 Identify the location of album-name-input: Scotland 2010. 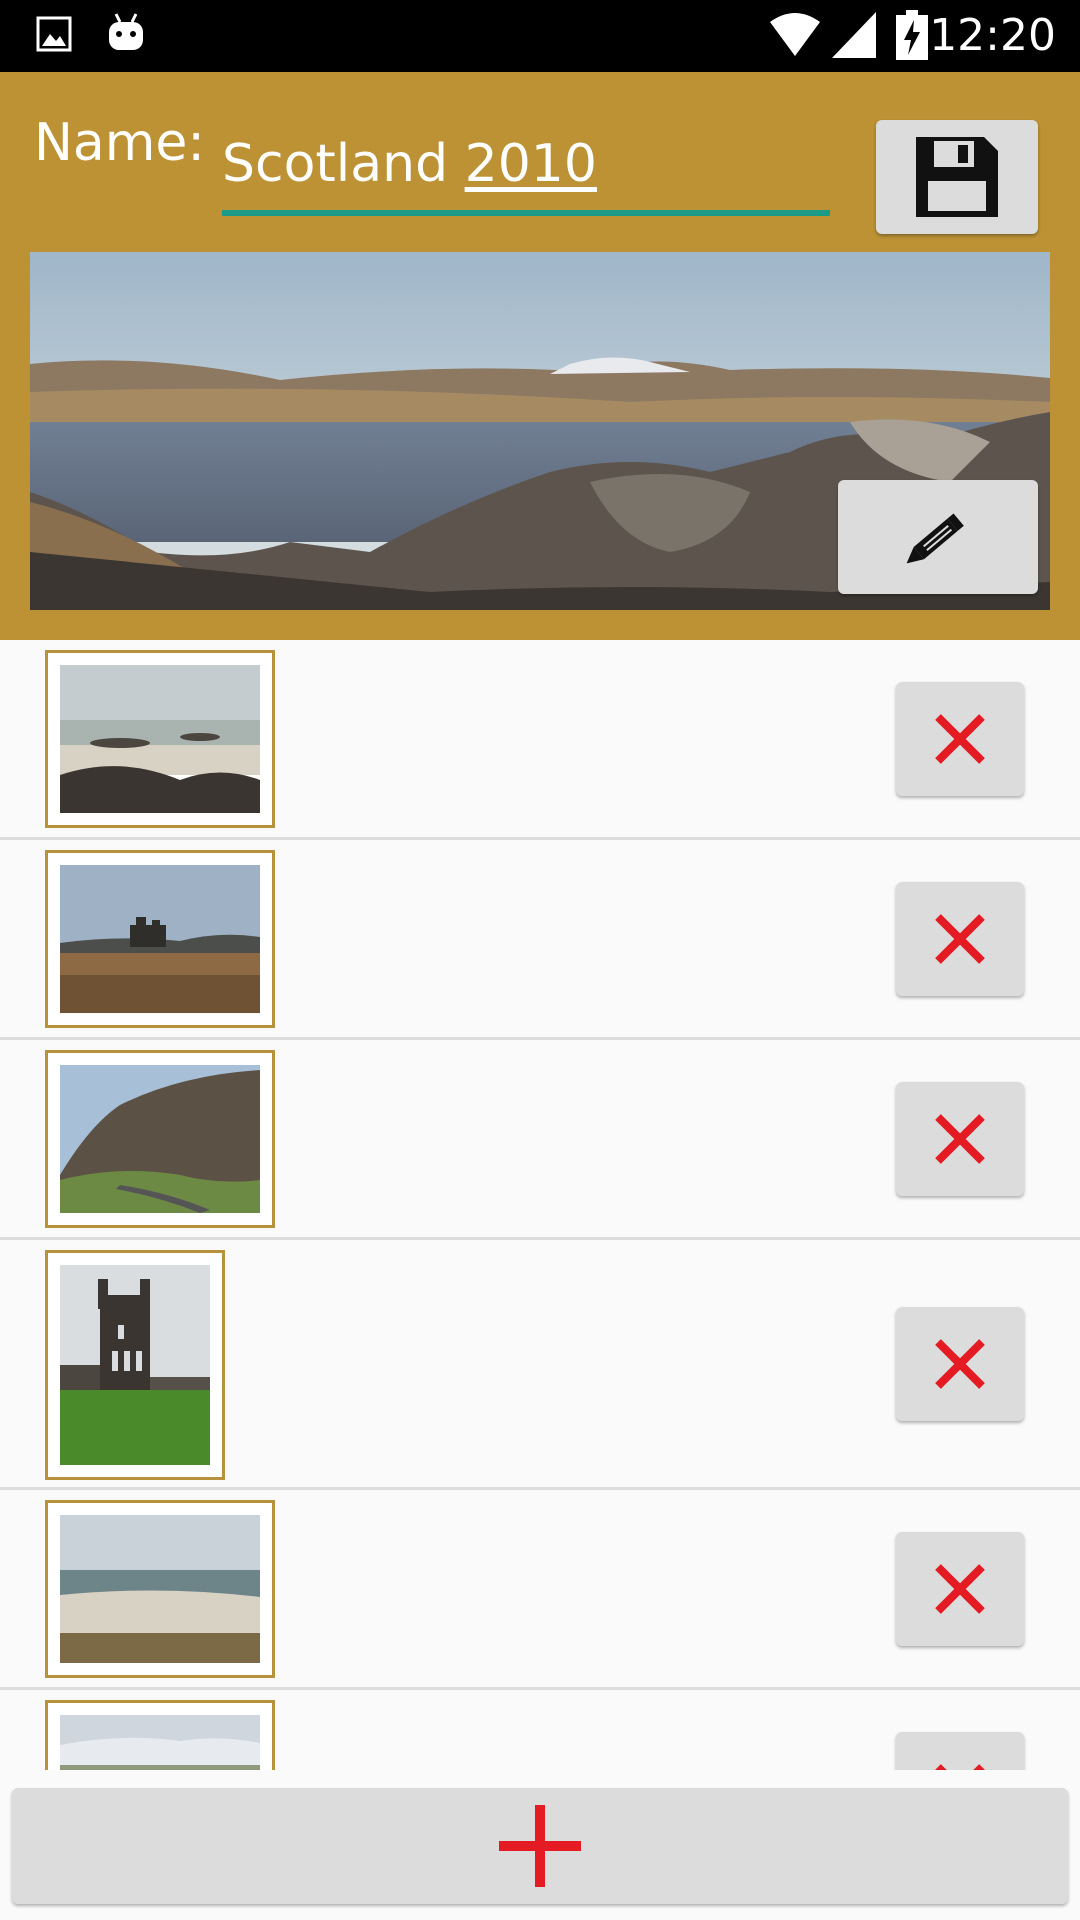
(526, 164).